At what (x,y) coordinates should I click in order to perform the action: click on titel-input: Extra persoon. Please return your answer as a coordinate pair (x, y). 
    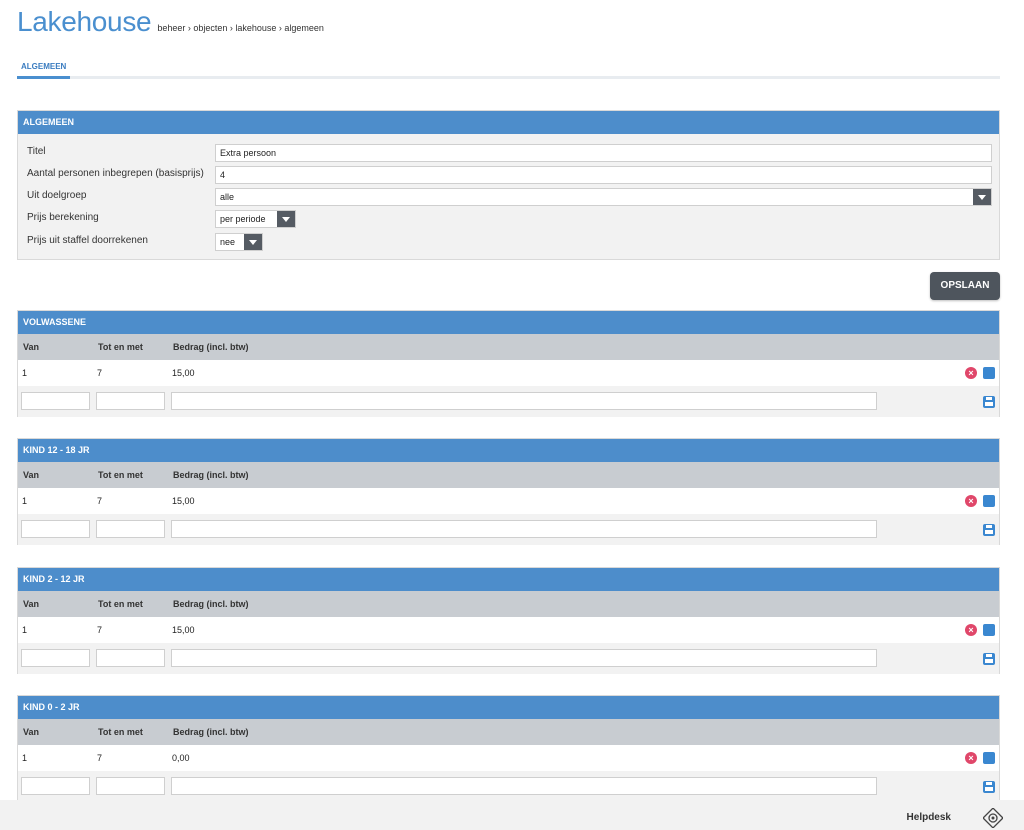
    Looking at the image, I should click on (603, 153).